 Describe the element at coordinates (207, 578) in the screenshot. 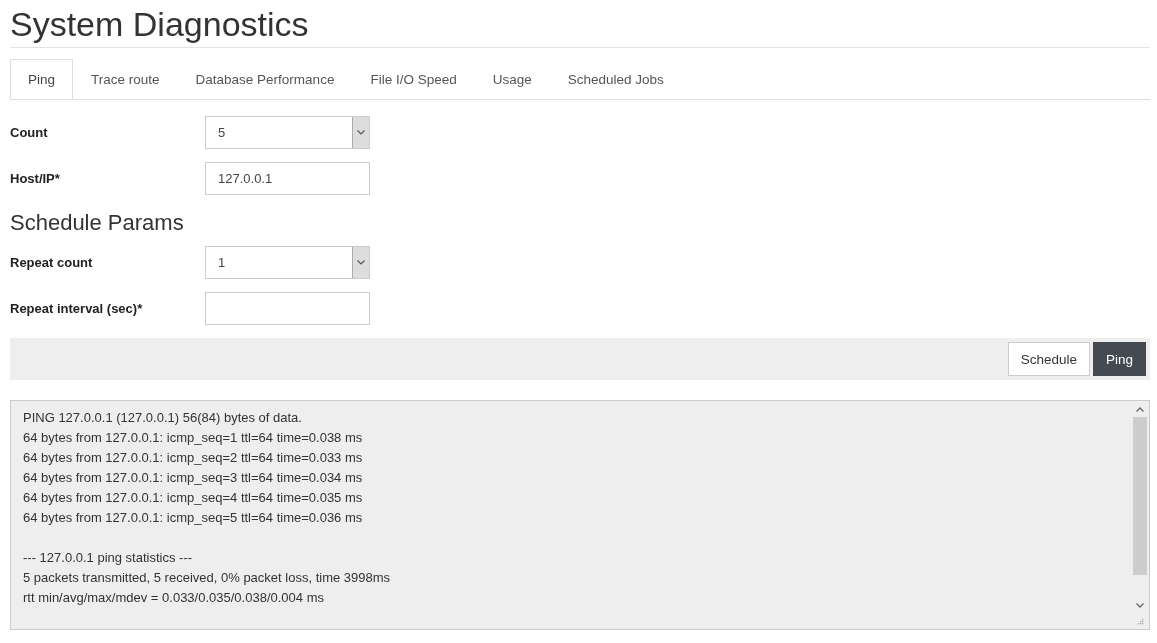

I see `output-line: 5 packets transmitted, 5 received, 0% packet loss, time 3998ms` at that location.